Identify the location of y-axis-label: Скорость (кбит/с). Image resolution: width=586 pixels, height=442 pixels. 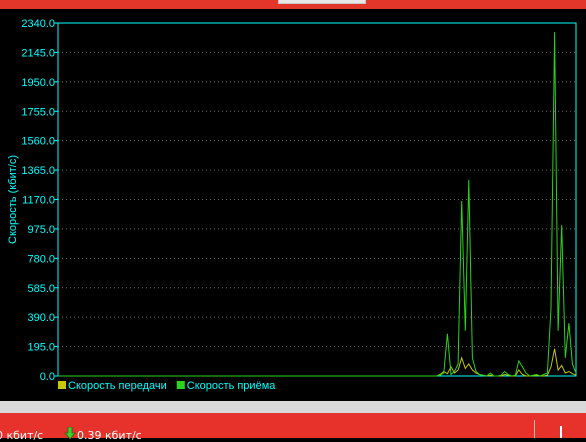
(13, 199).